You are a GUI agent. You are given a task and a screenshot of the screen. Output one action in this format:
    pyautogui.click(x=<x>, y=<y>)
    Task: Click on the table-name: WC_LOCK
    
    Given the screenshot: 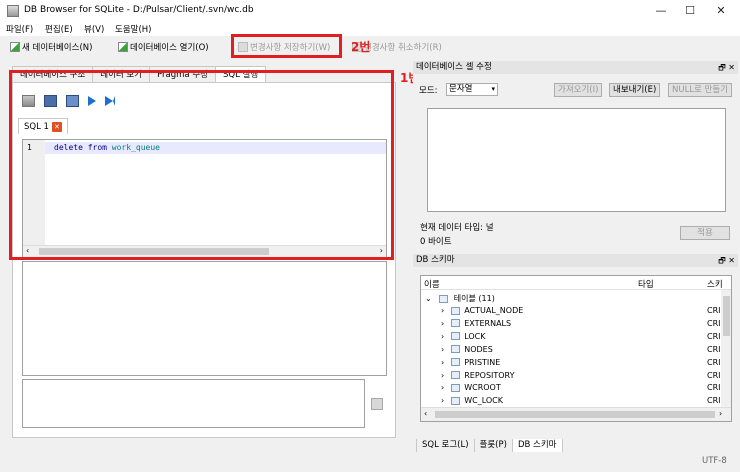 What is the action you would take?
    pyautogui.click(x=483, y=401)
    